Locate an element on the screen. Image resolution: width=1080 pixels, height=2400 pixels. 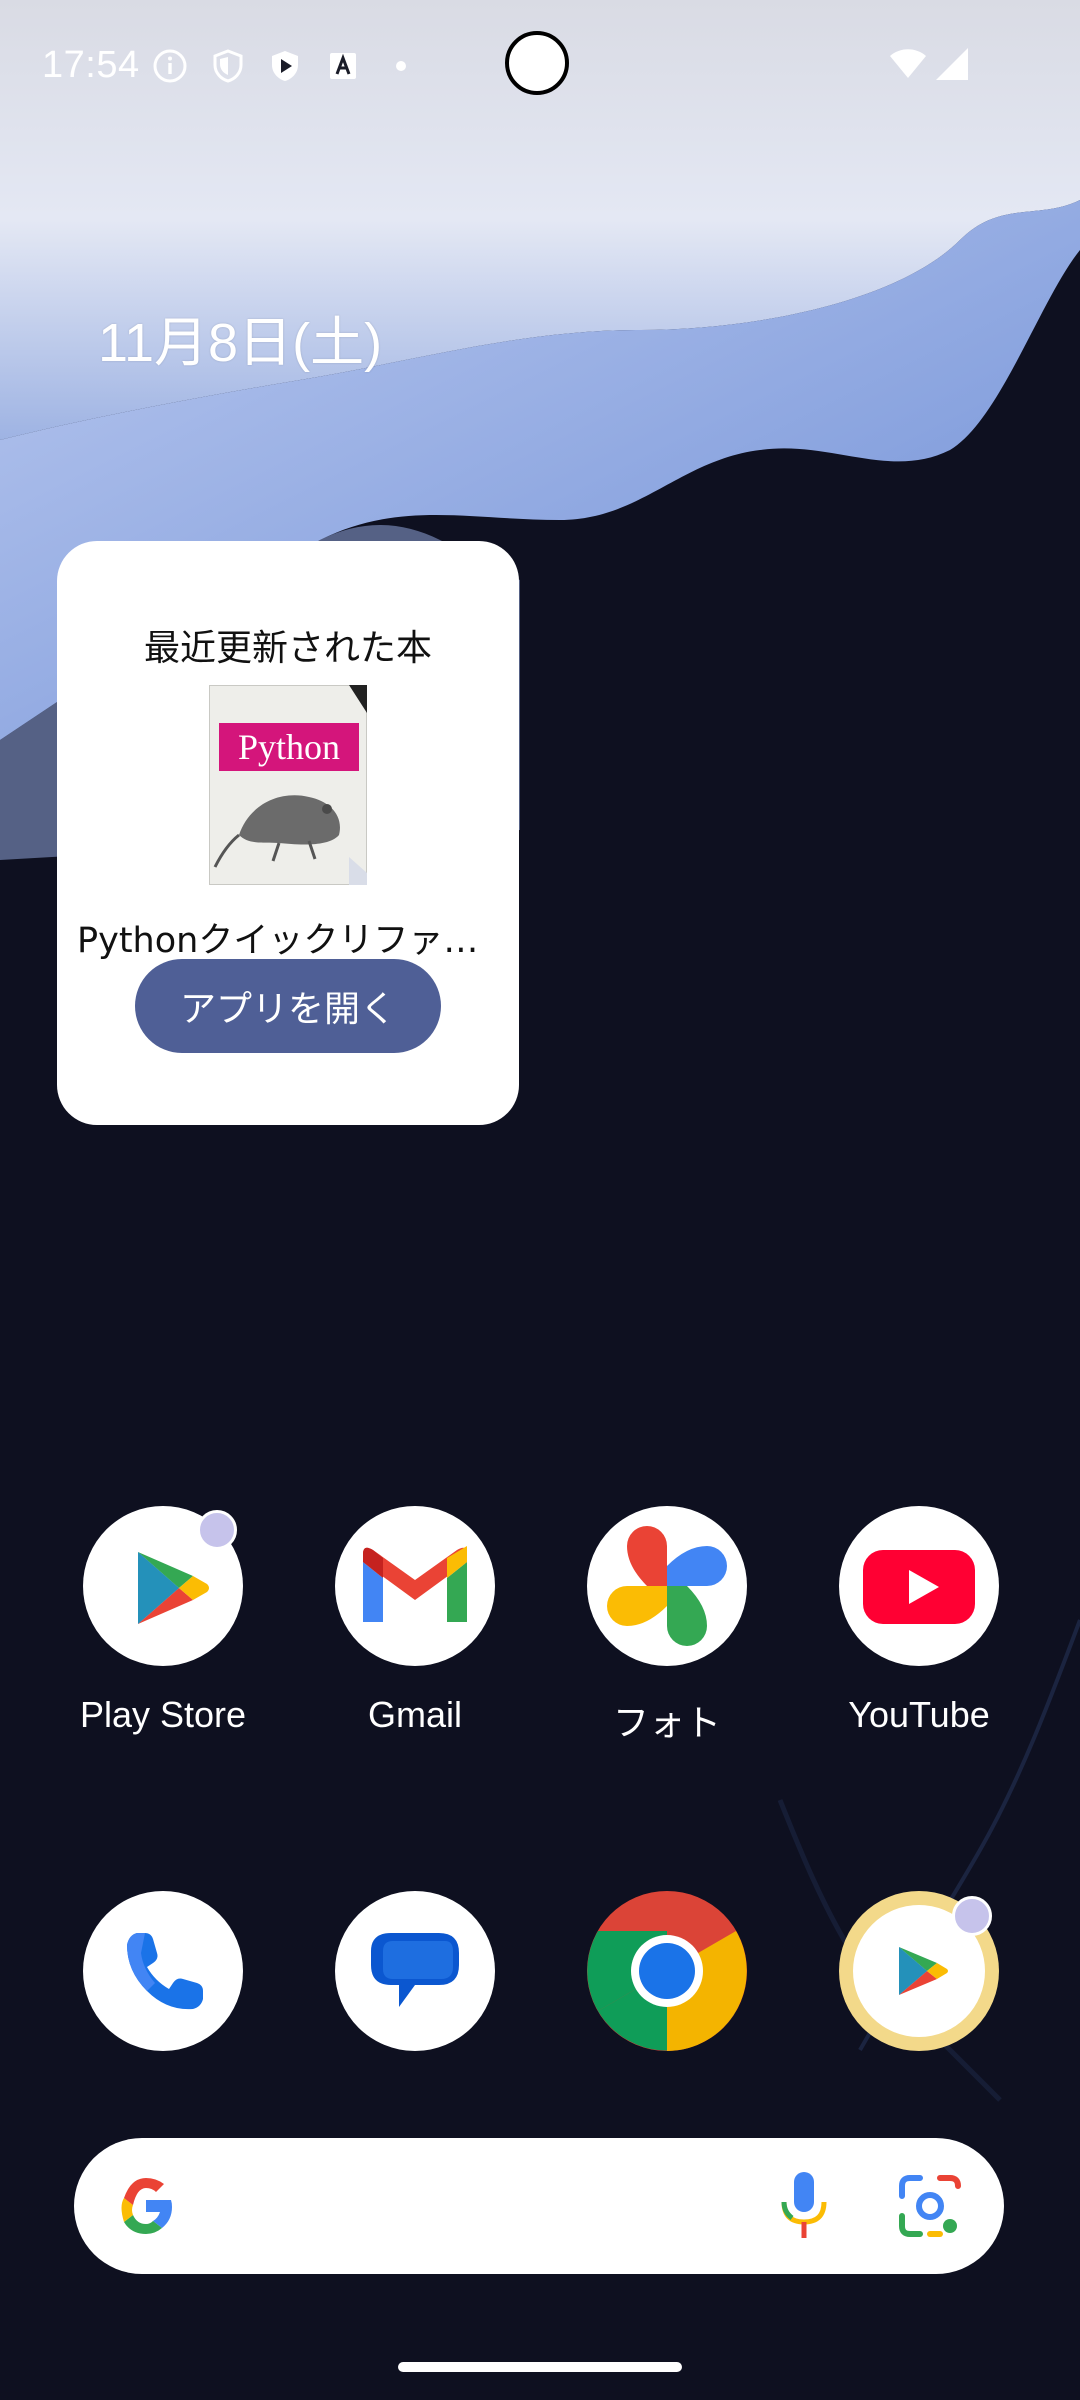
youtube-app is located at coordinates (919, 1586).